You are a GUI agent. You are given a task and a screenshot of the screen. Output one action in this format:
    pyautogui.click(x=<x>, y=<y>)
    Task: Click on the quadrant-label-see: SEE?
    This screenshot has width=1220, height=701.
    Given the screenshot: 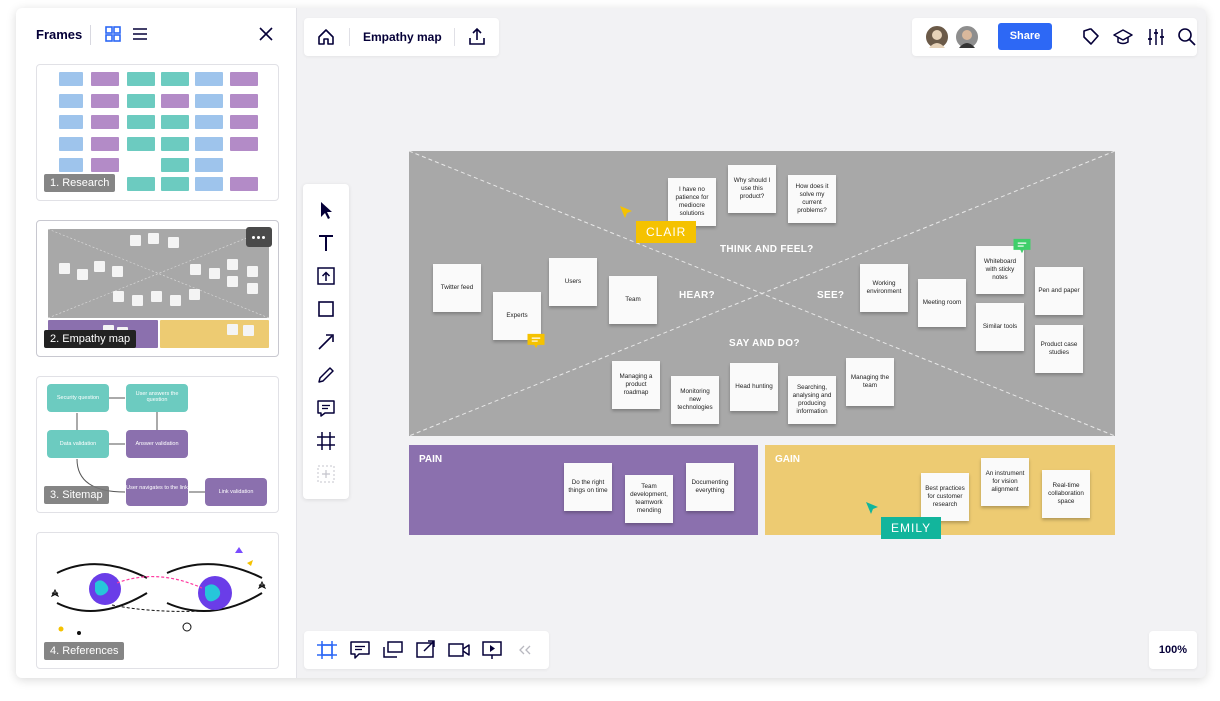 What is the action you would take?
    pyautogui.click(x=831, y=295)
    